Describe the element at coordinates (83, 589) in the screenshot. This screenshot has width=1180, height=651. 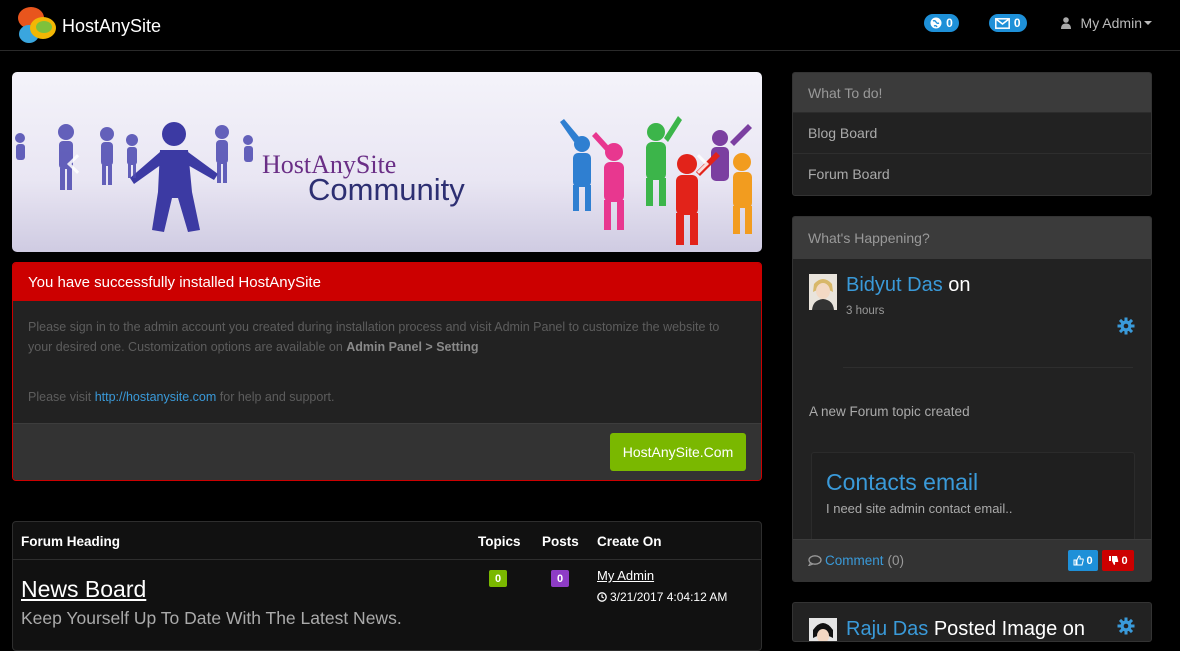
I see `forum-title-link: News Board` at that location.